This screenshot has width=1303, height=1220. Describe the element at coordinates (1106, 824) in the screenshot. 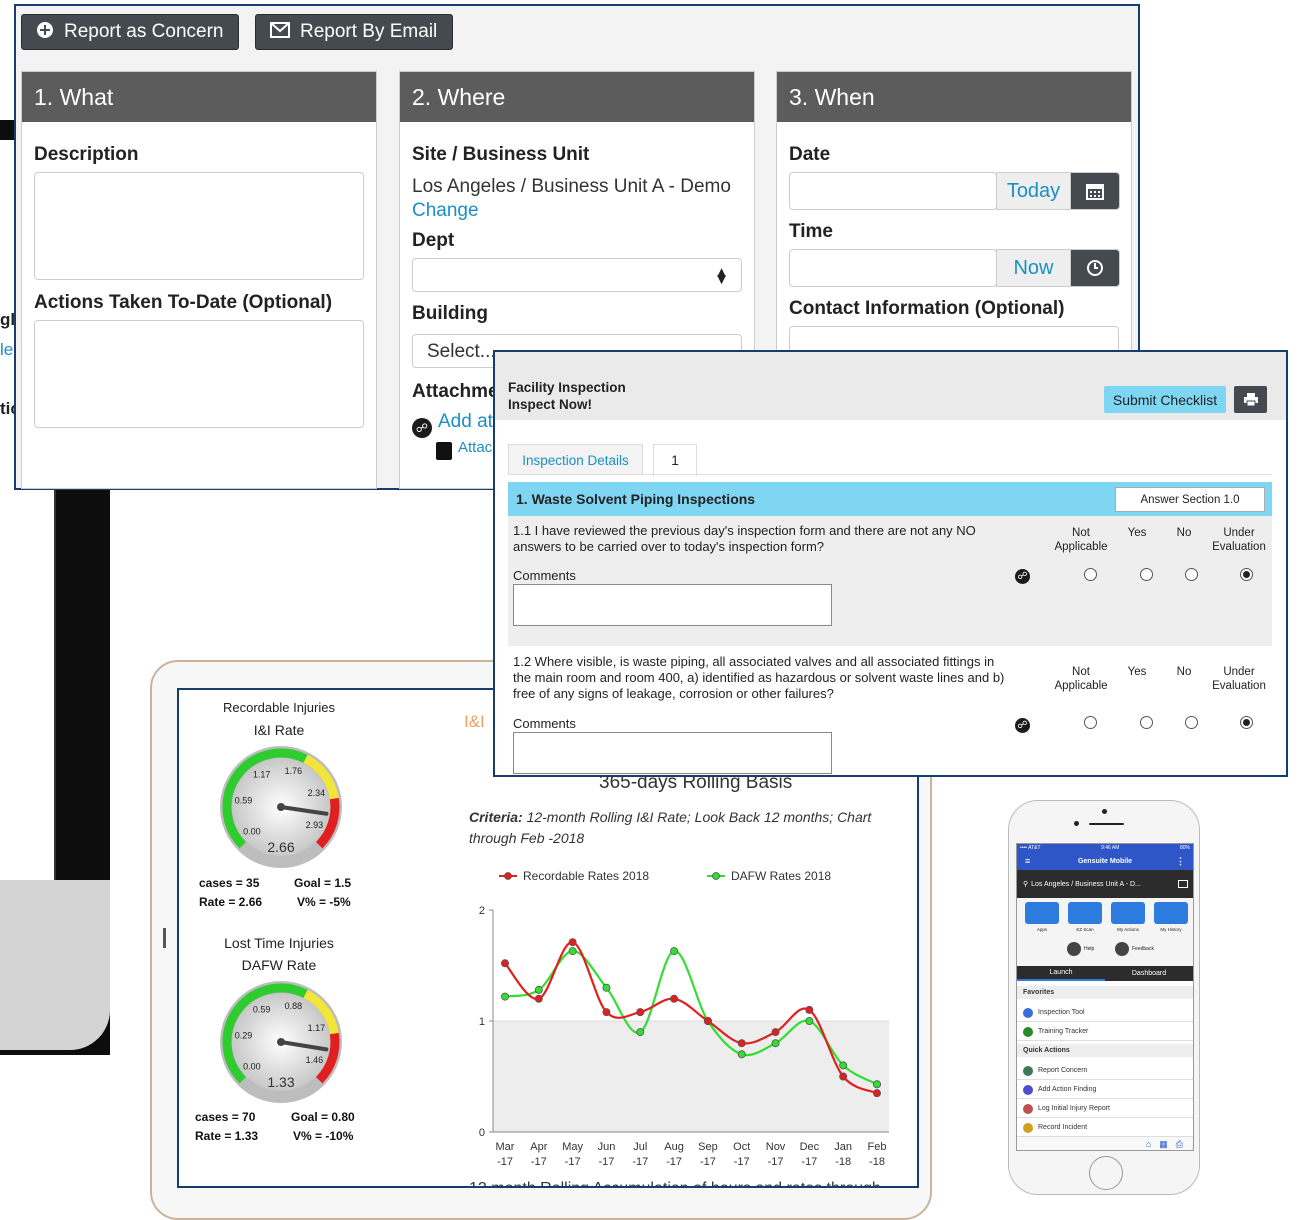

I see `phone-speaker` at that location.